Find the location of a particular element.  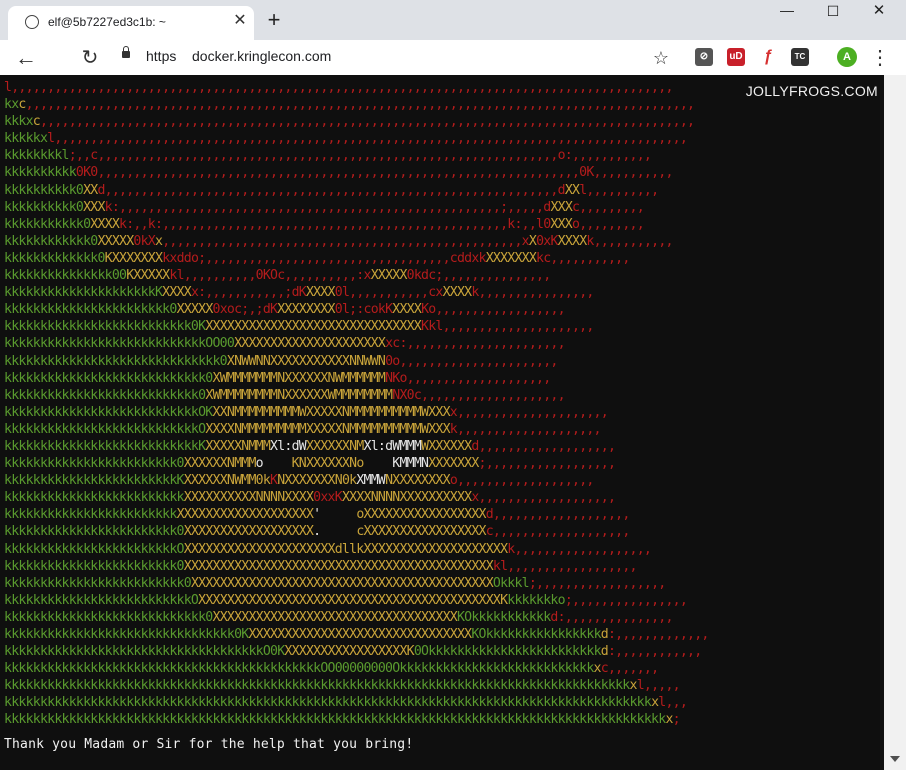

browser-tab: elf@5b7227ed3c1b: ~ ✕ is located at coordinates (131, 23).